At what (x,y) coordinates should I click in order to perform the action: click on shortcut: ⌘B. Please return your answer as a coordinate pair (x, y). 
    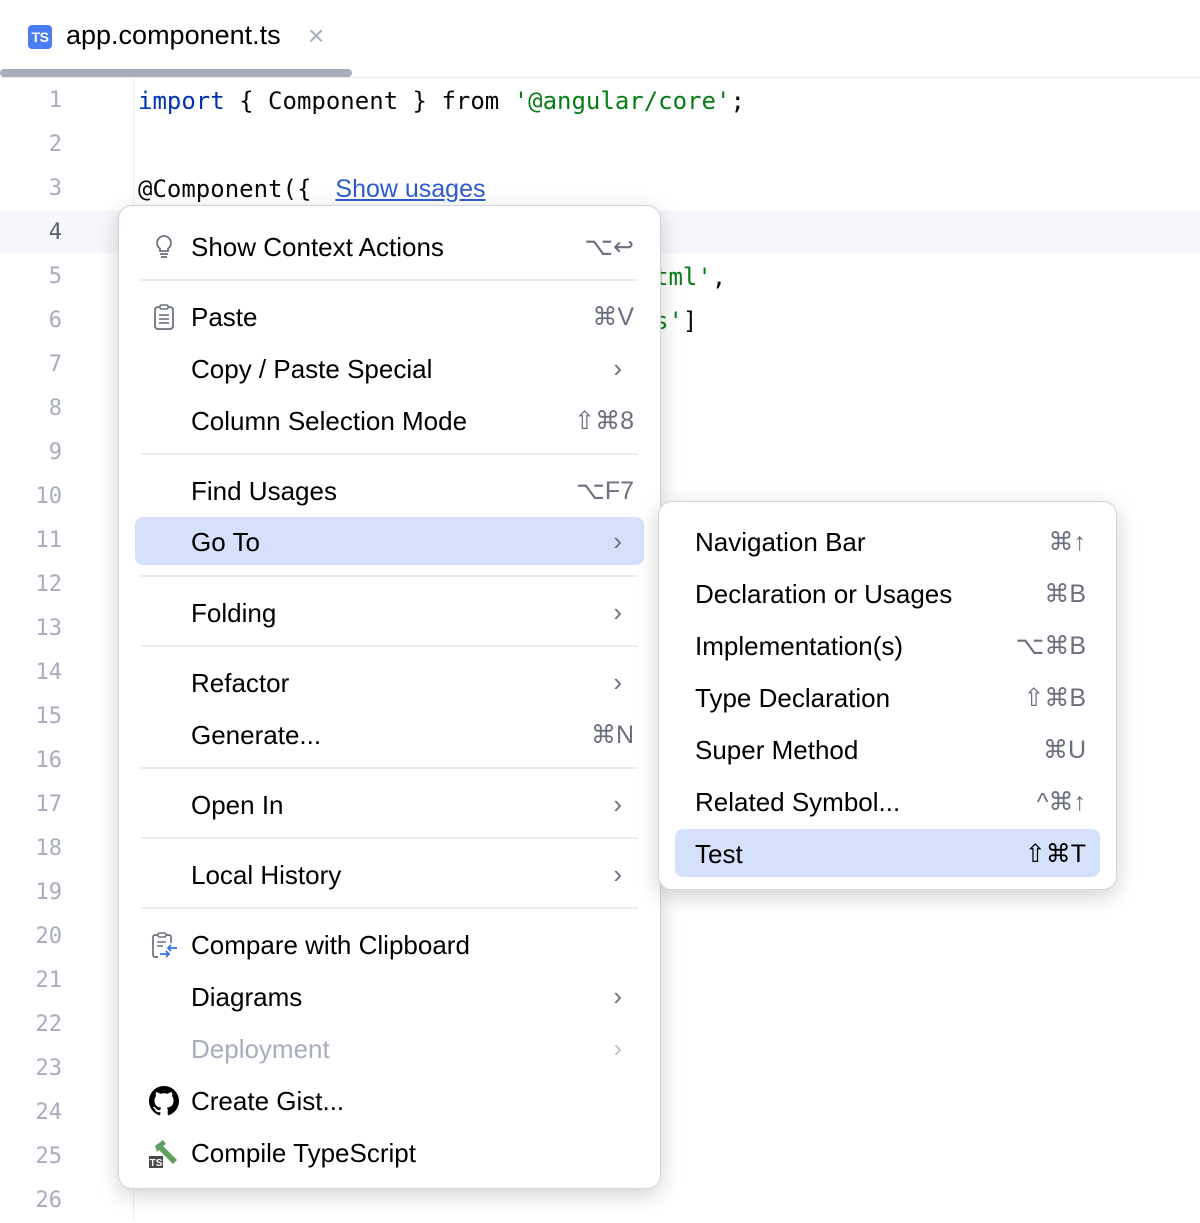
    Looking at the image, I should click on (1065, 594).